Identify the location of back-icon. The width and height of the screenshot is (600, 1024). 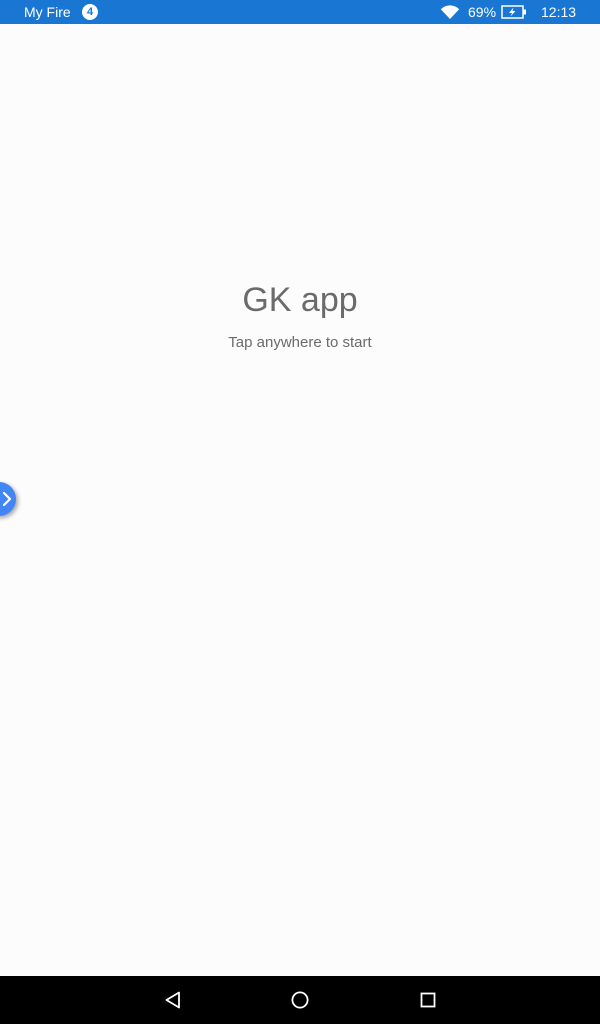
(173, 1000).